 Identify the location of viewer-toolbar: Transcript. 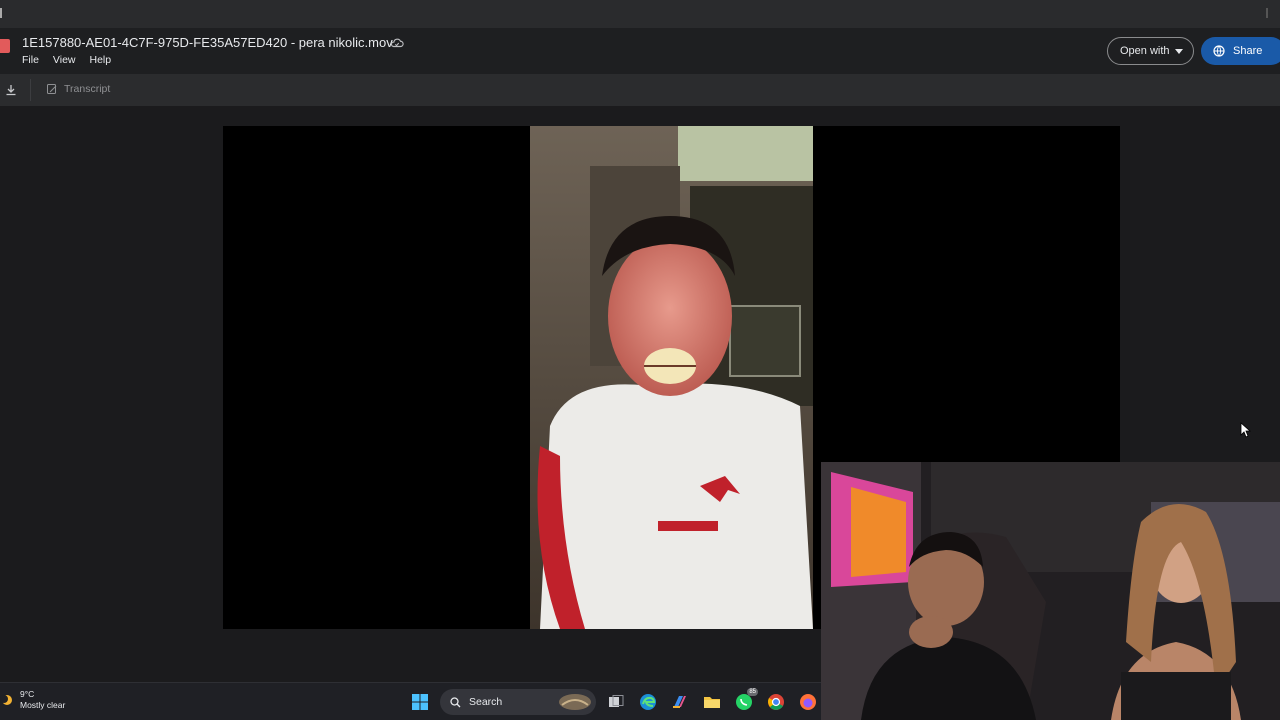
(640, 90).